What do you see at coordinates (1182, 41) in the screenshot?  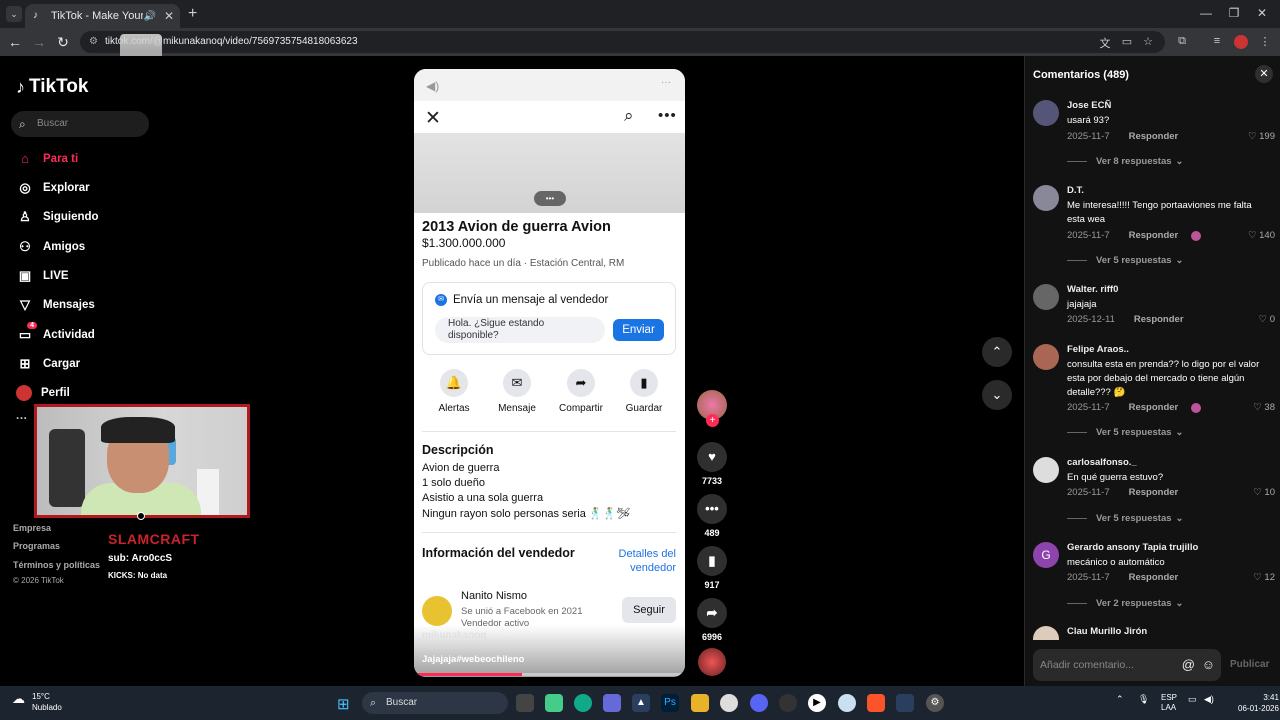 I see `extensions-icon: ⧉` at bounding box center [1182, 41].